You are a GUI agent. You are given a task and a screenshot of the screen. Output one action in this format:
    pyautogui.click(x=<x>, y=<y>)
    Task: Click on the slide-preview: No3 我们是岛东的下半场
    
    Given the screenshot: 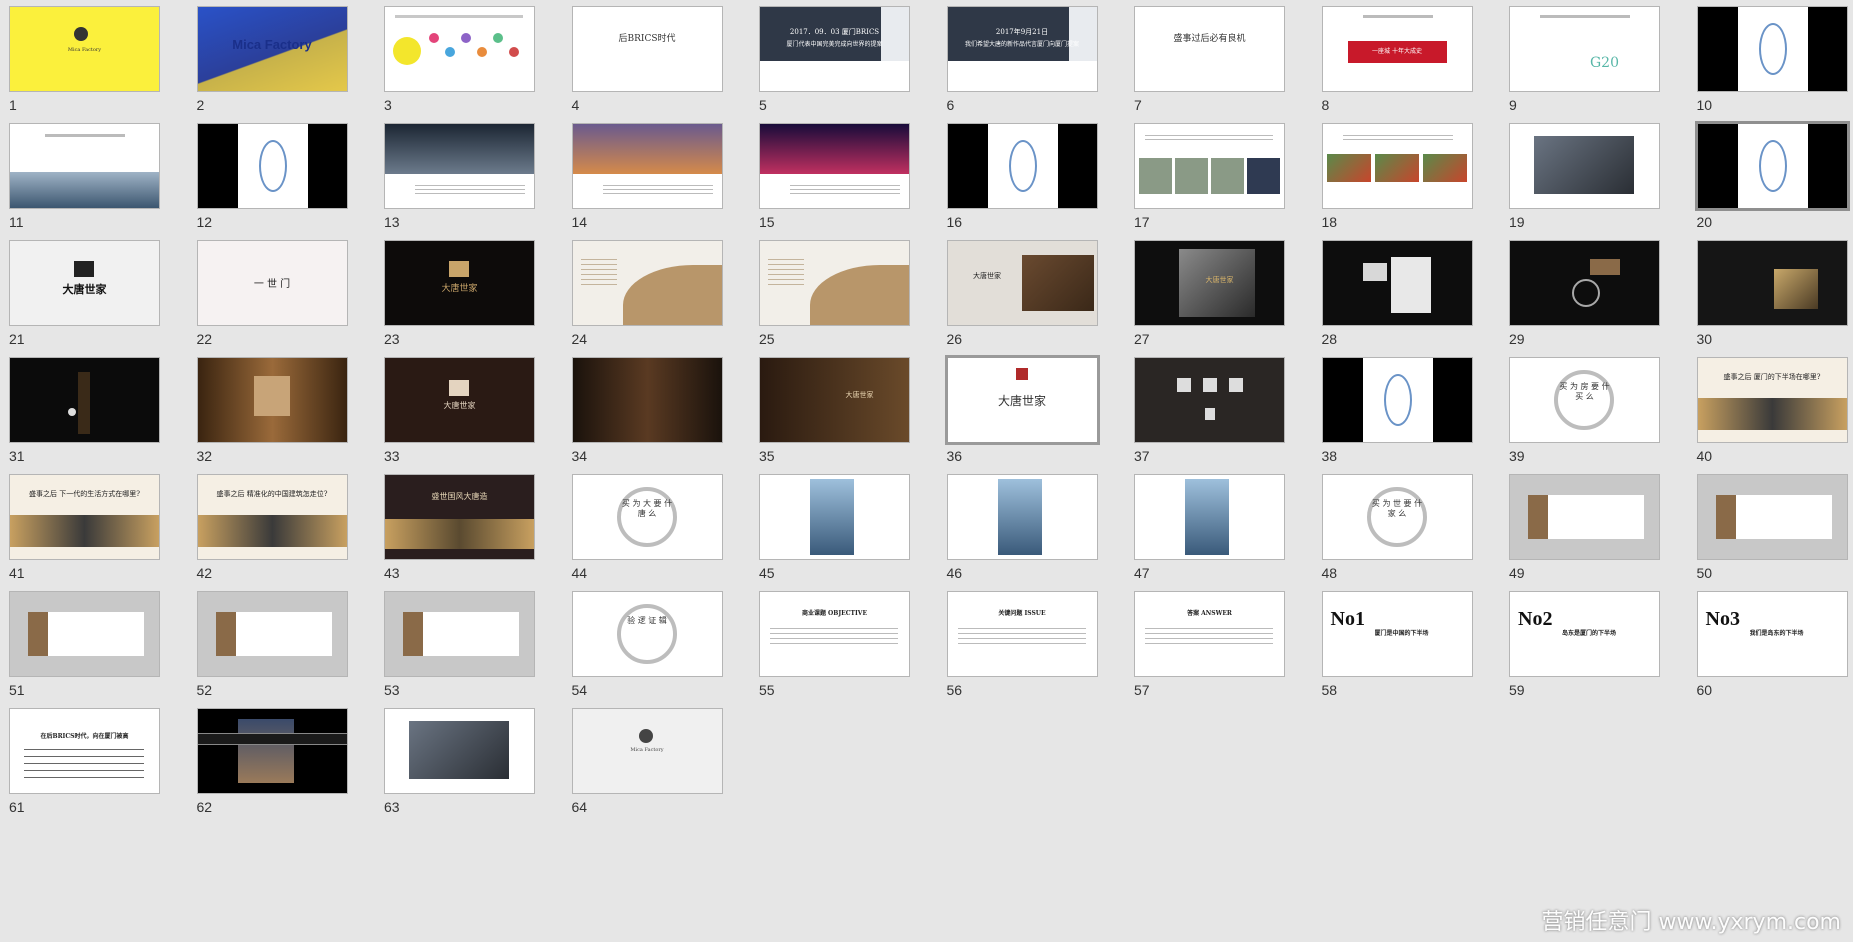 What is the action you would take?
    pyautogui.click(x=1772, y=634)
    